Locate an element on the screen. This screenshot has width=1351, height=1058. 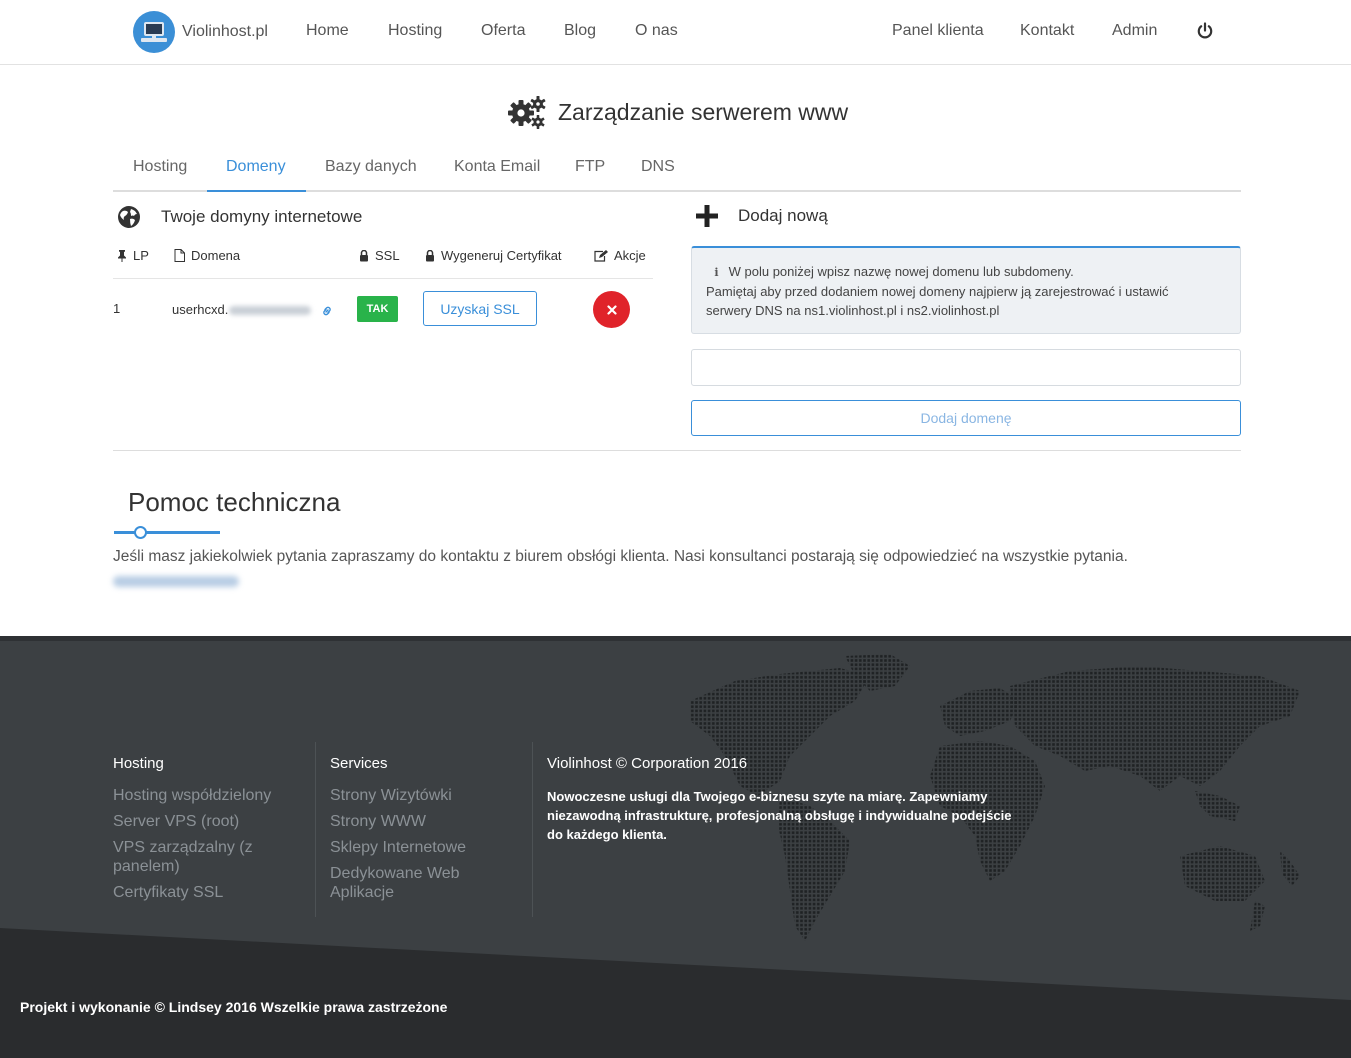
pin-icon is located at coordinates (122, 255).